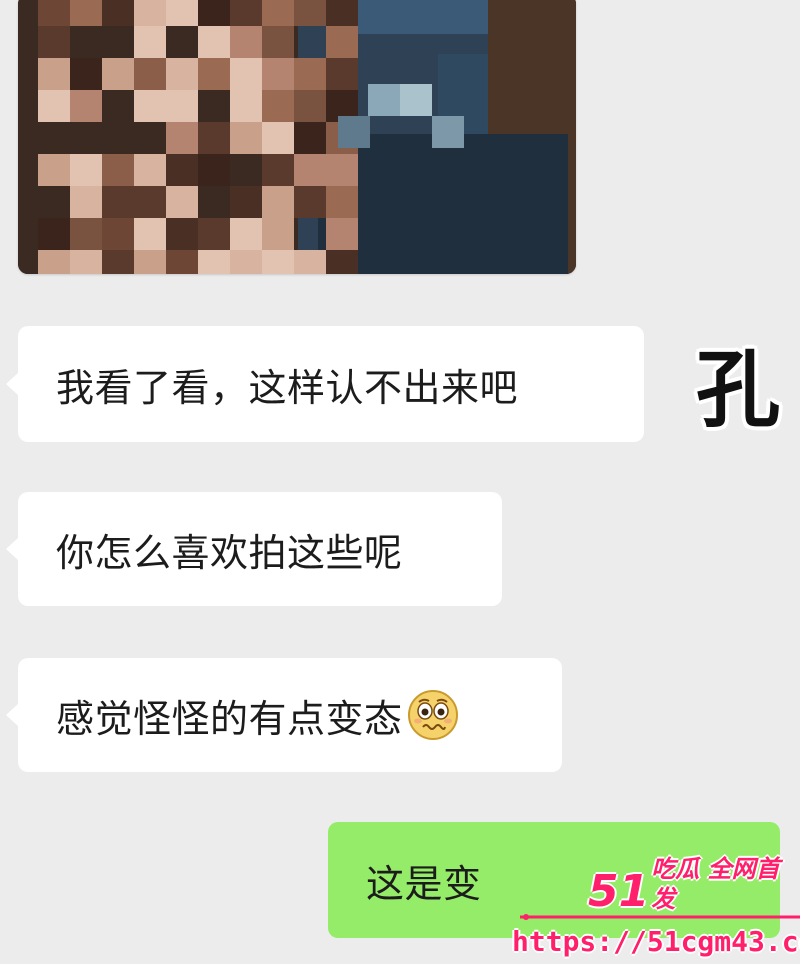 The height and width of the screenshot is (964, 800). I want to click on message-bubble-incoming: 感觉怪怪的有点变态, so click(284, 715).